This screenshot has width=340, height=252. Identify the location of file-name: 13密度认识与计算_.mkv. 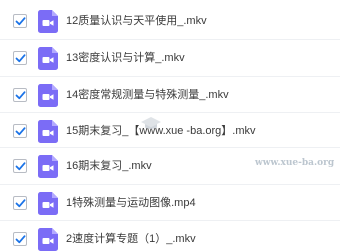
(125, 58).